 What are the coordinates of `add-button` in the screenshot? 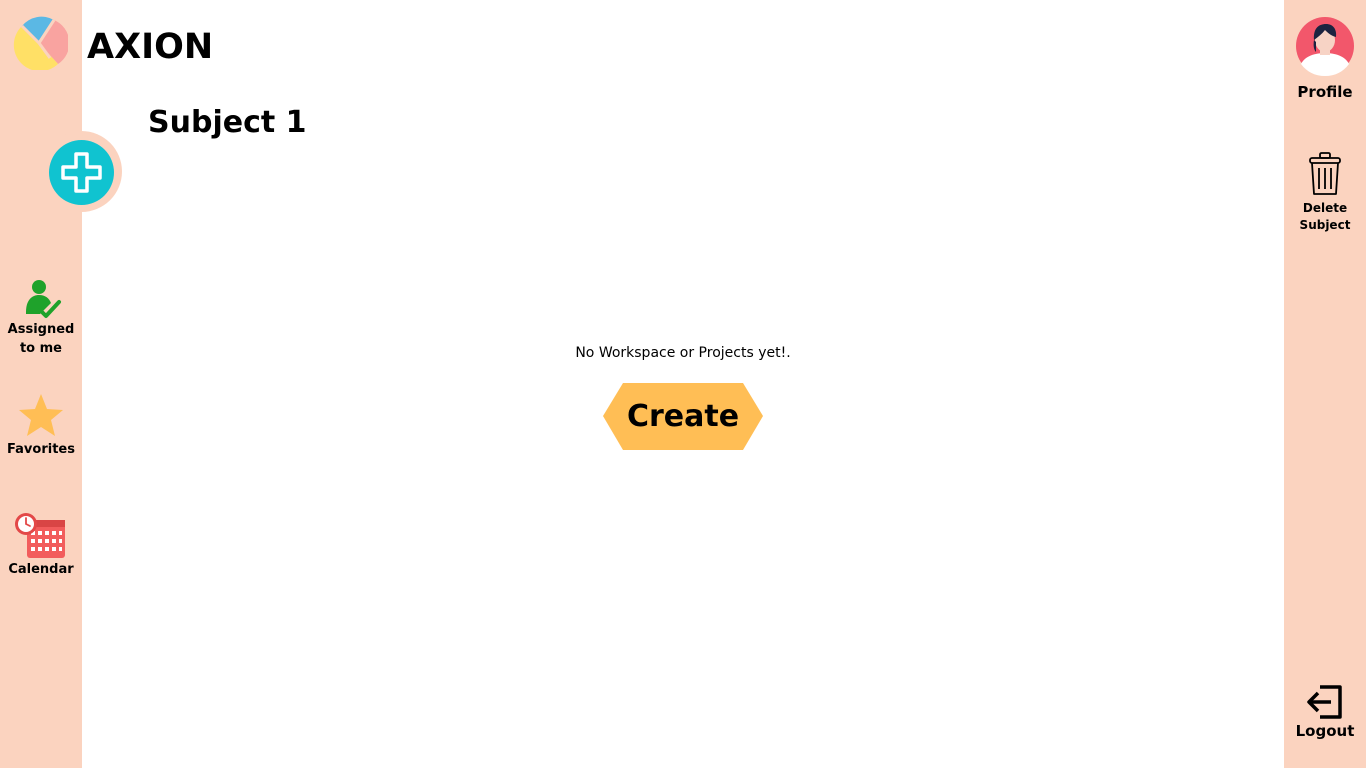 It's located at (81, 172).